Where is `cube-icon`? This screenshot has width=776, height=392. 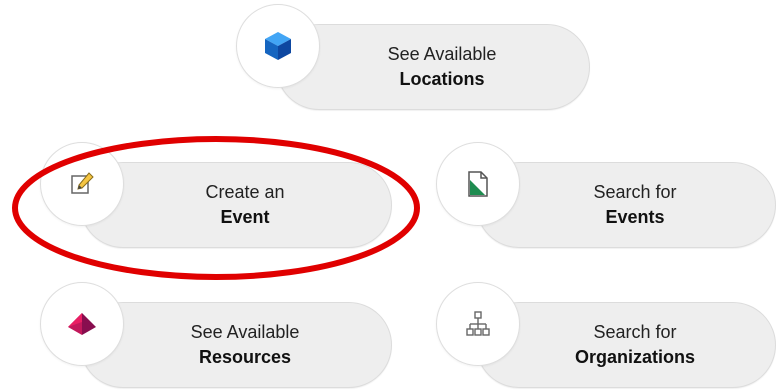 cube-icon is located at coordinates (278, 46).